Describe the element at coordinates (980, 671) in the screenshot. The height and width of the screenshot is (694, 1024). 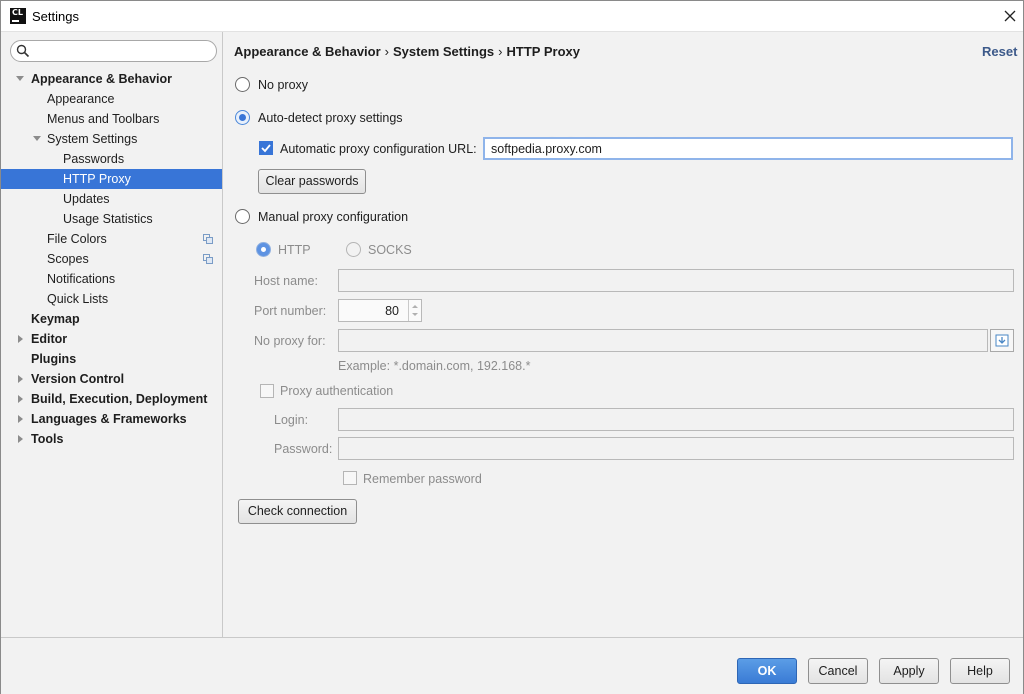
I see `help-button: Help` at that location.